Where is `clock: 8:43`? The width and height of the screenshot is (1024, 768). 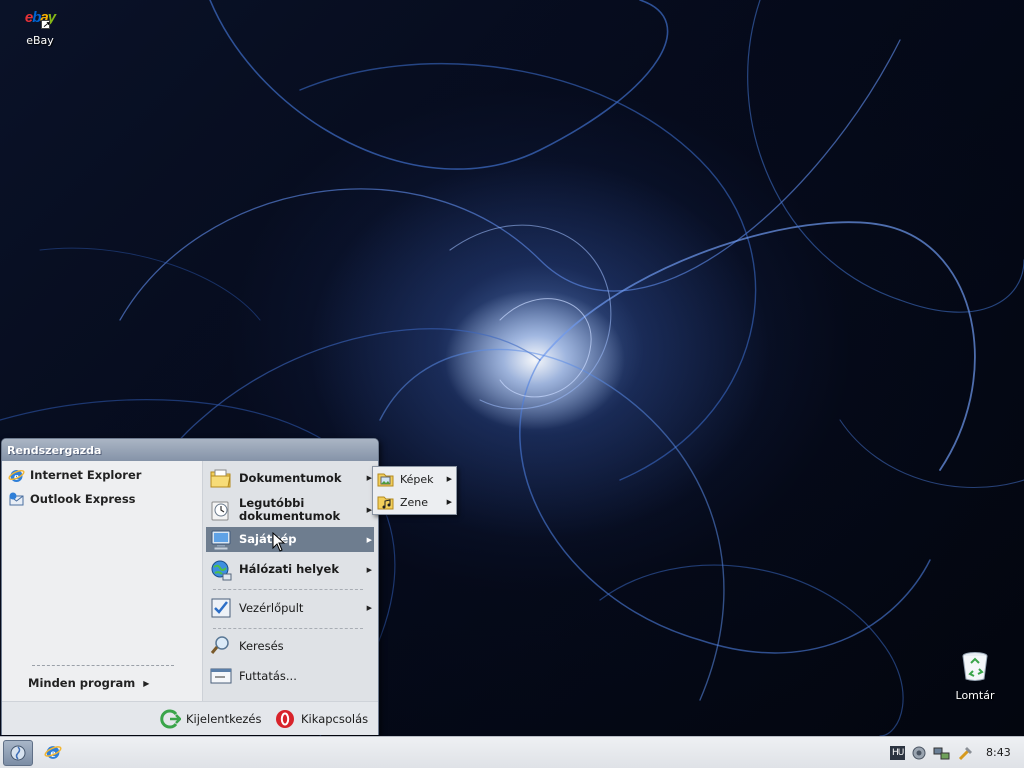 clock: 8:43 is located at coordinates (998, 752).